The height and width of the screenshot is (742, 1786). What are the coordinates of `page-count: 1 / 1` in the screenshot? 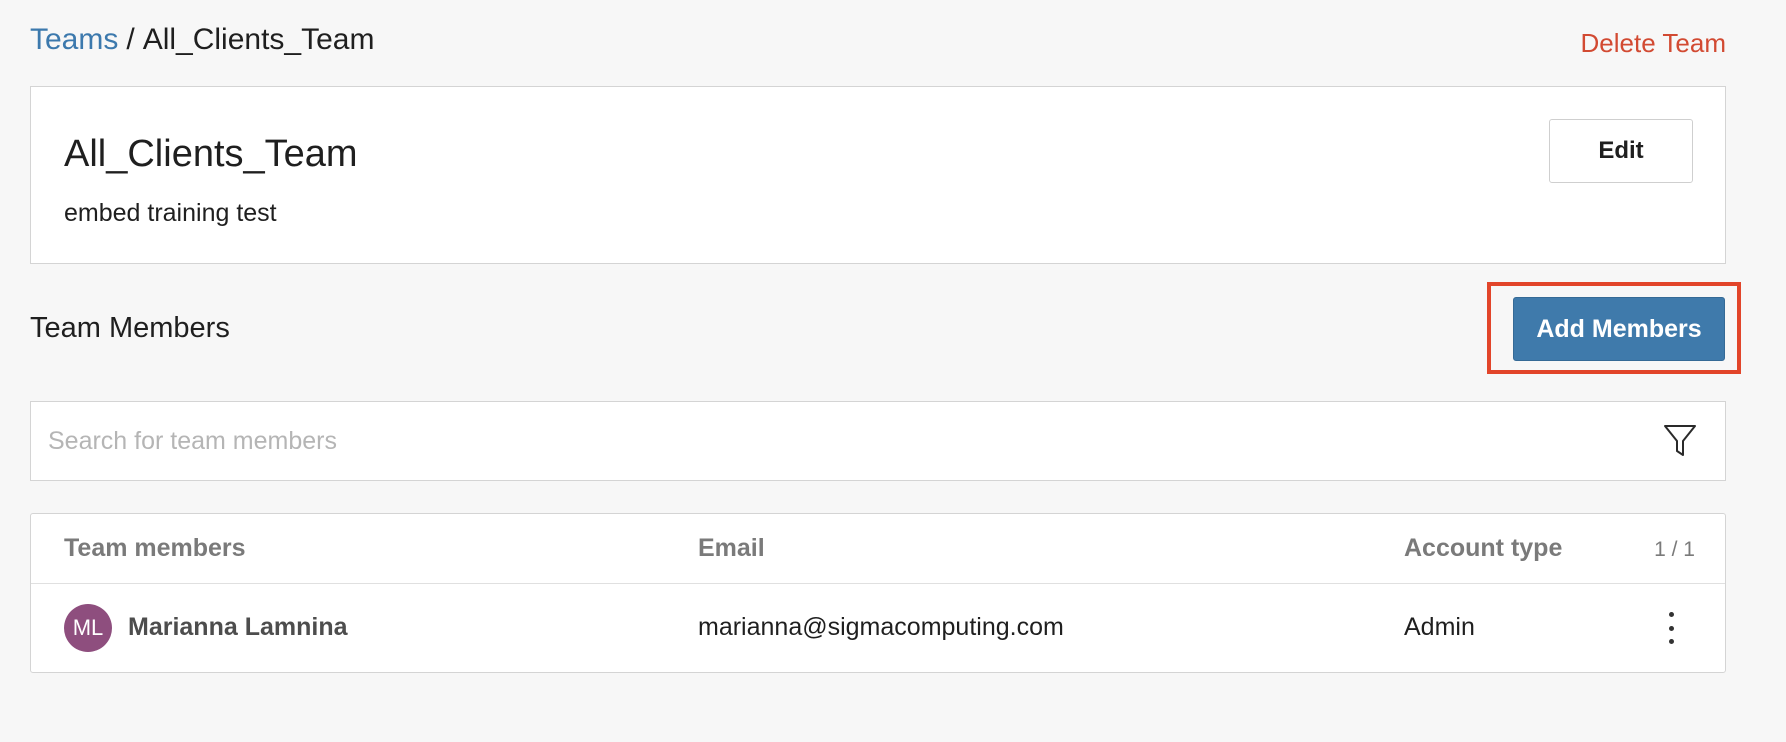 It's located at (1674, 549).